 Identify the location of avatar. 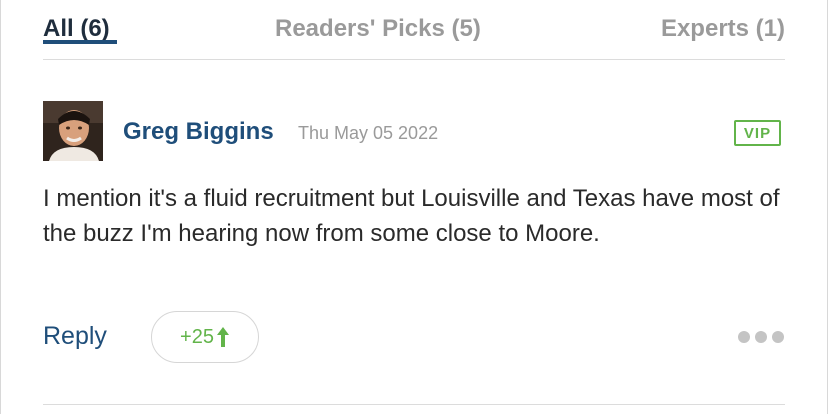
(73, 131).